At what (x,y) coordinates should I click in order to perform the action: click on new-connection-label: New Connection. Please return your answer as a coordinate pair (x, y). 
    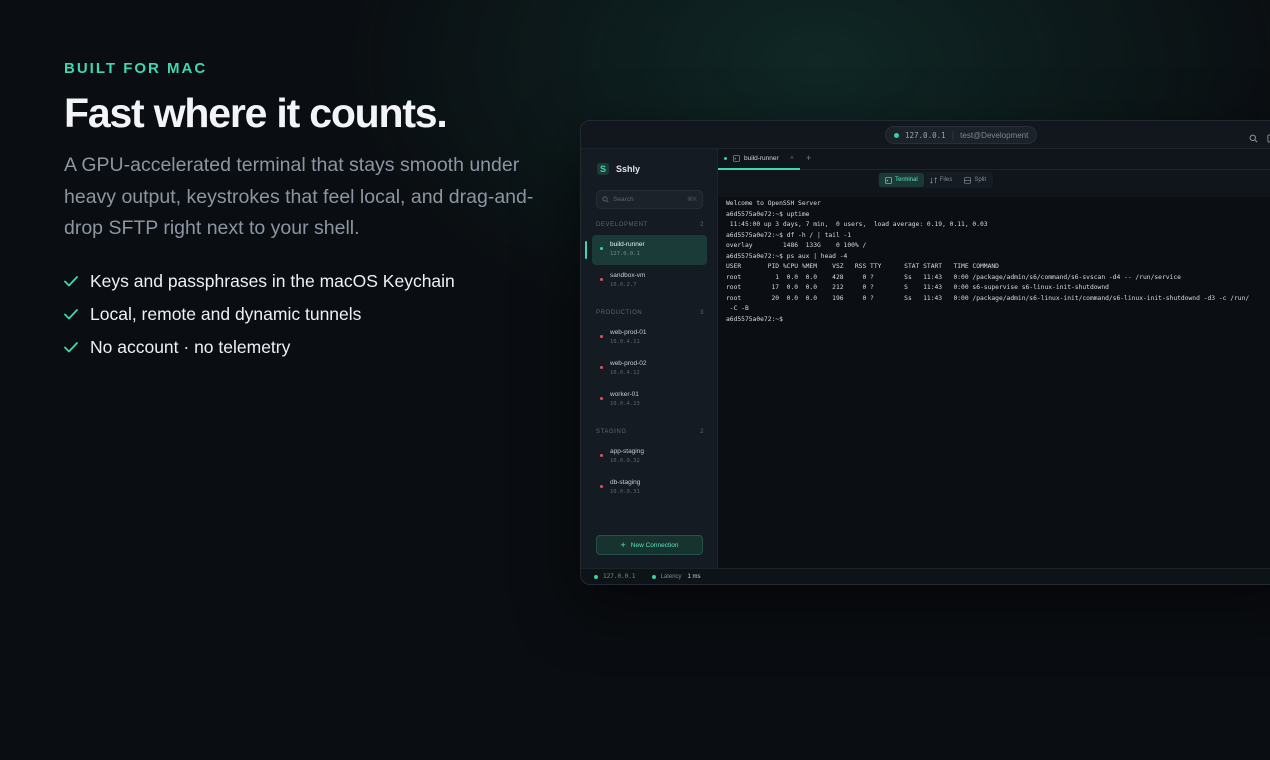
    Looking at the image, I should click on (654, 545).